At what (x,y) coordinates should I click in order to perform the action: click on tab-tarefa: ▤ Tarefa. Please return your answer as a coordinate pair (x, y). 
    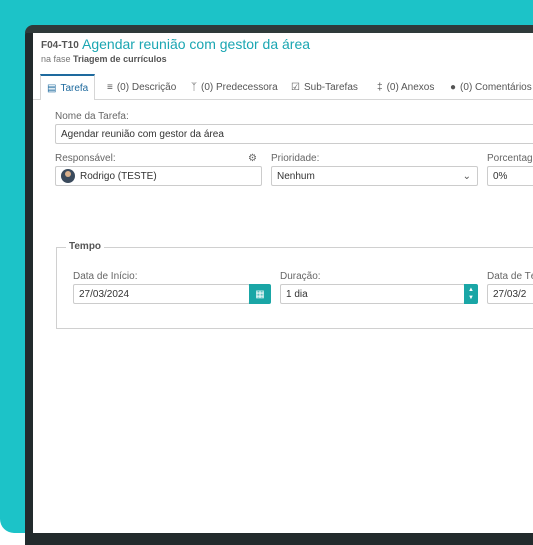
    Looking at the image, I should click on (68, 87).